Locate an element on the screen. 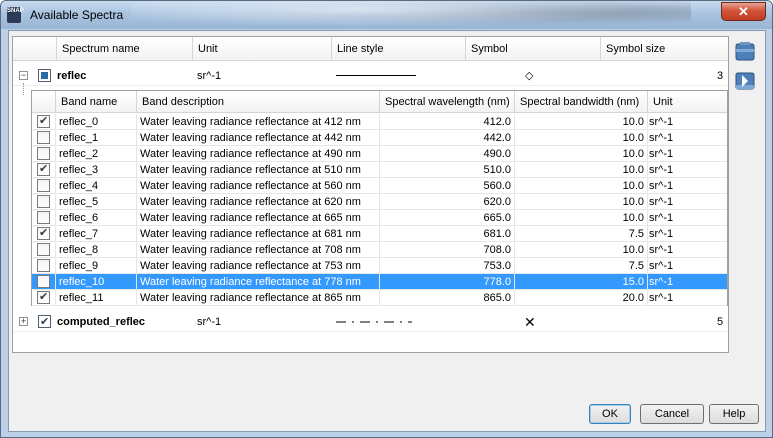  col-spectral-bandwidth: Spectral bandwidth (nm) is located at coordinates (580, 102).